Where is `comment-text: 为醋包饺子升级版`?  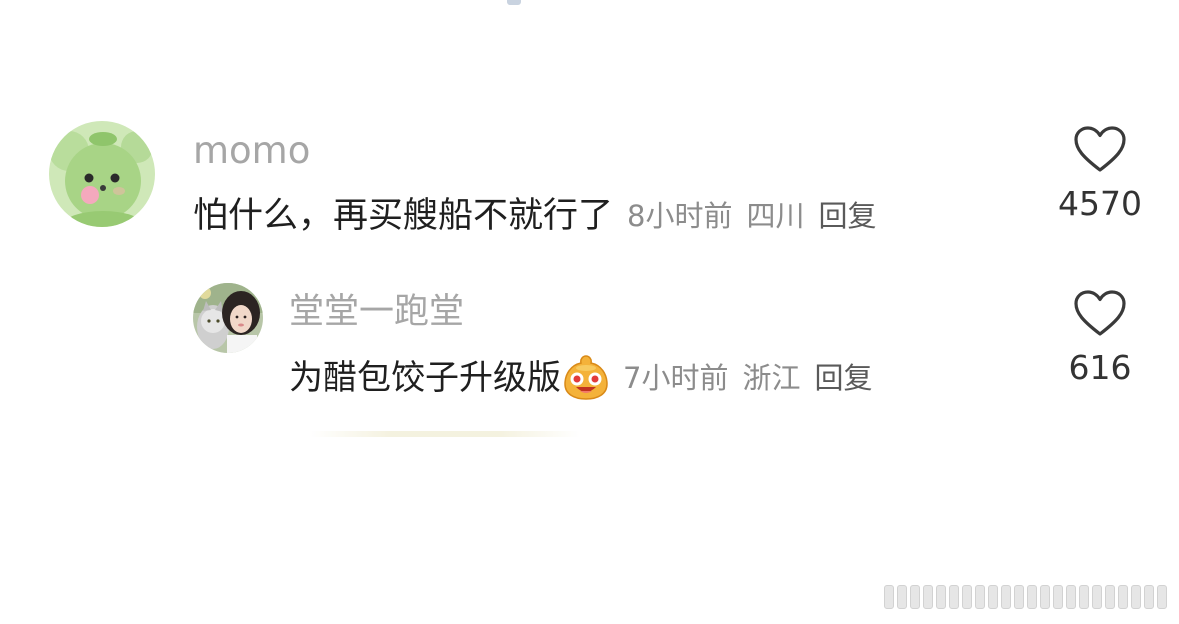
comment-text: 为醋包饺子升级版 is located at coordinates (425, 378).